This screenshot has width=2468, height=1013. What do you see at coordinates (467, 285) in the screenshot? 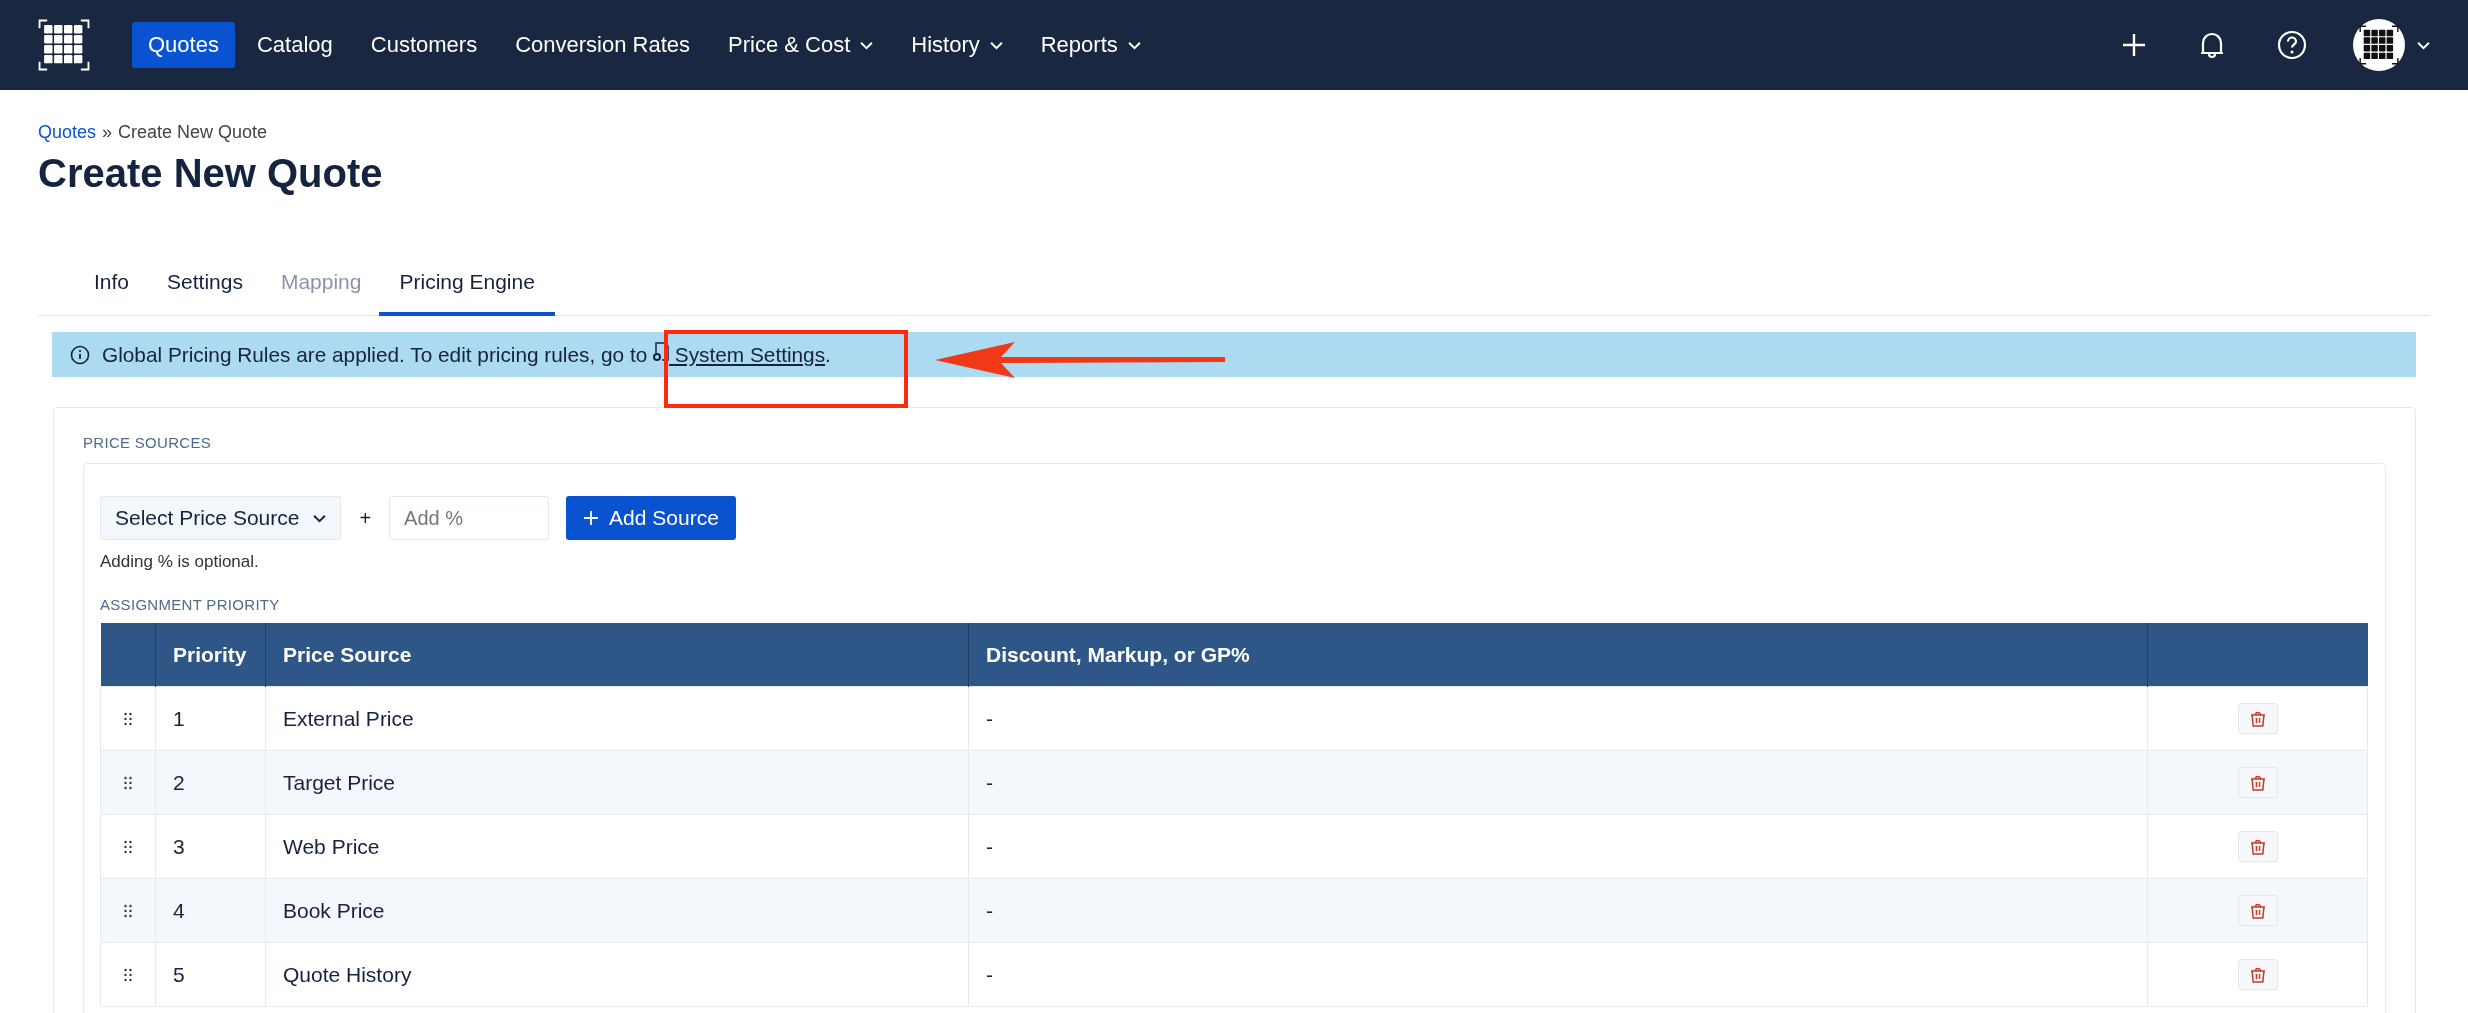
I see `tab: Pricing Engine` at bounding box center [467, 285].